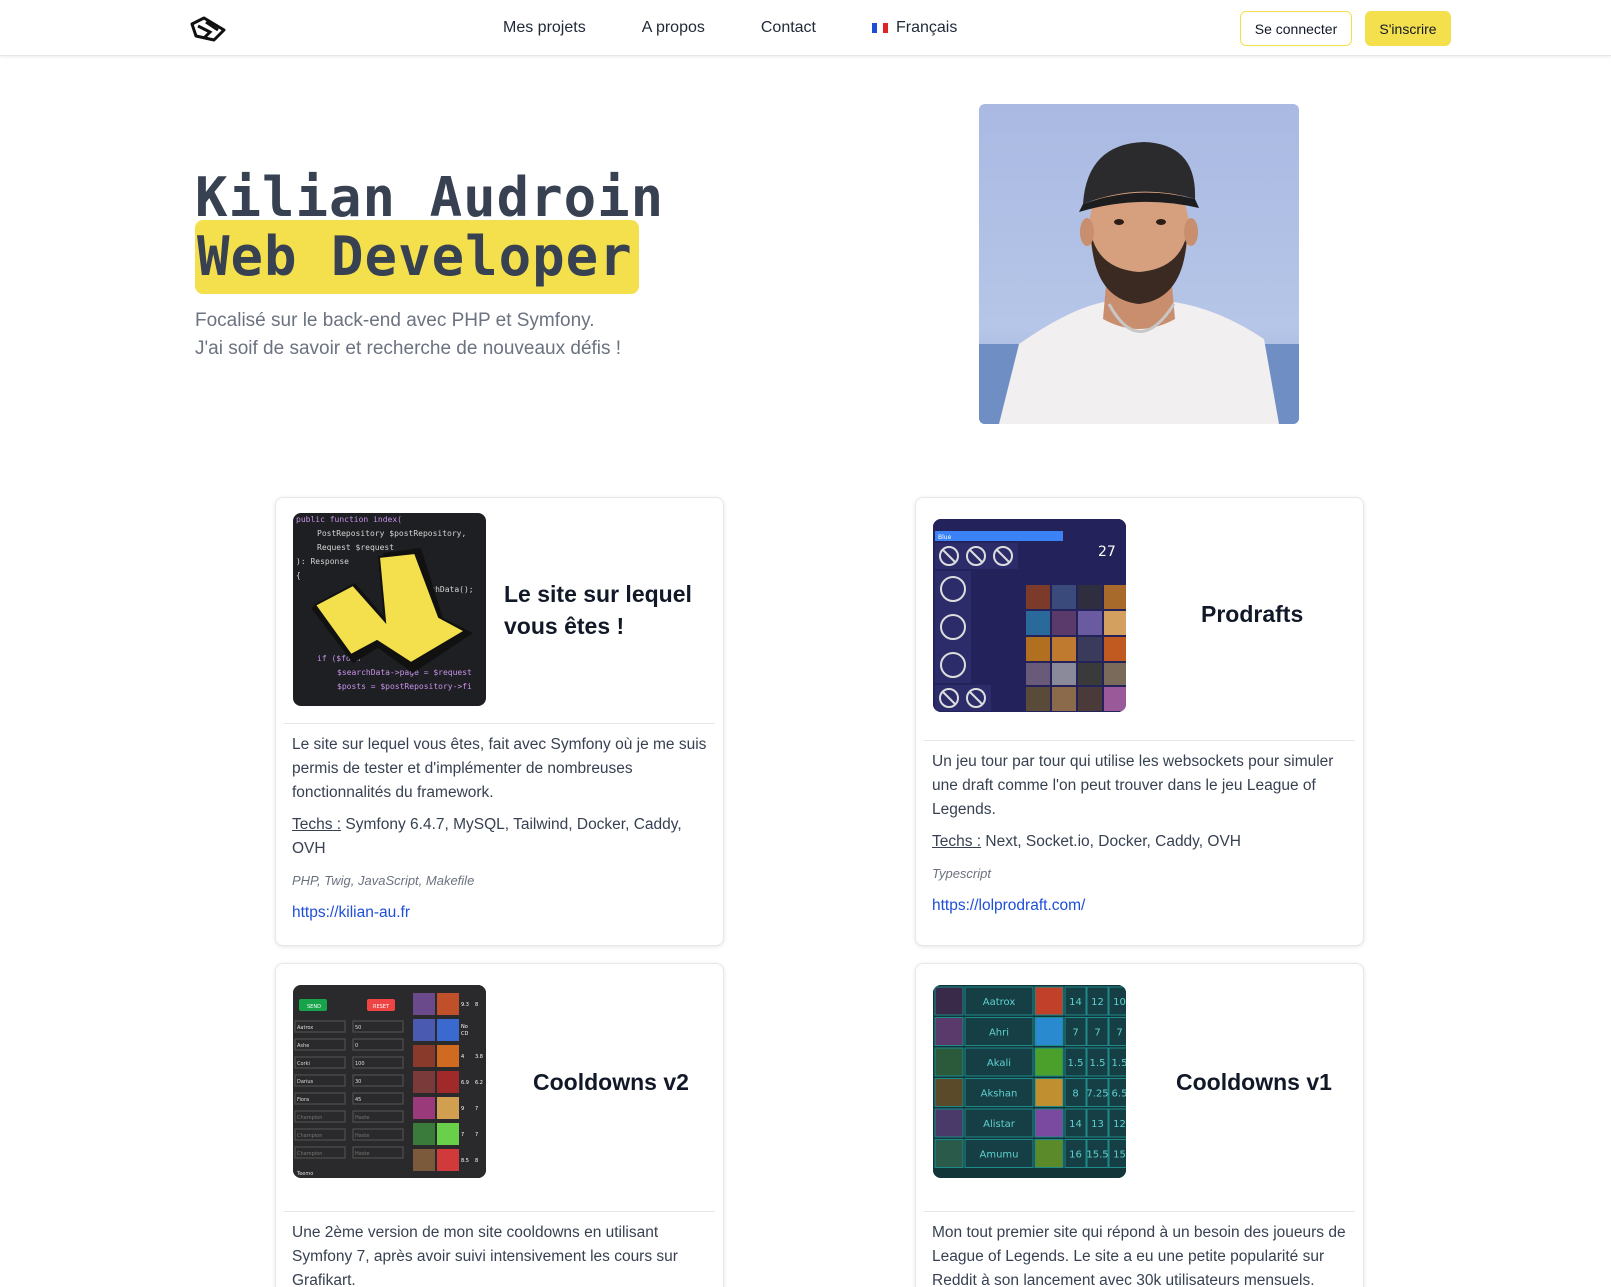  What do you see at coordinates (314, 1007) in the screenshot?
I see `send-label: SEND` at bounding box center [314, 1007].